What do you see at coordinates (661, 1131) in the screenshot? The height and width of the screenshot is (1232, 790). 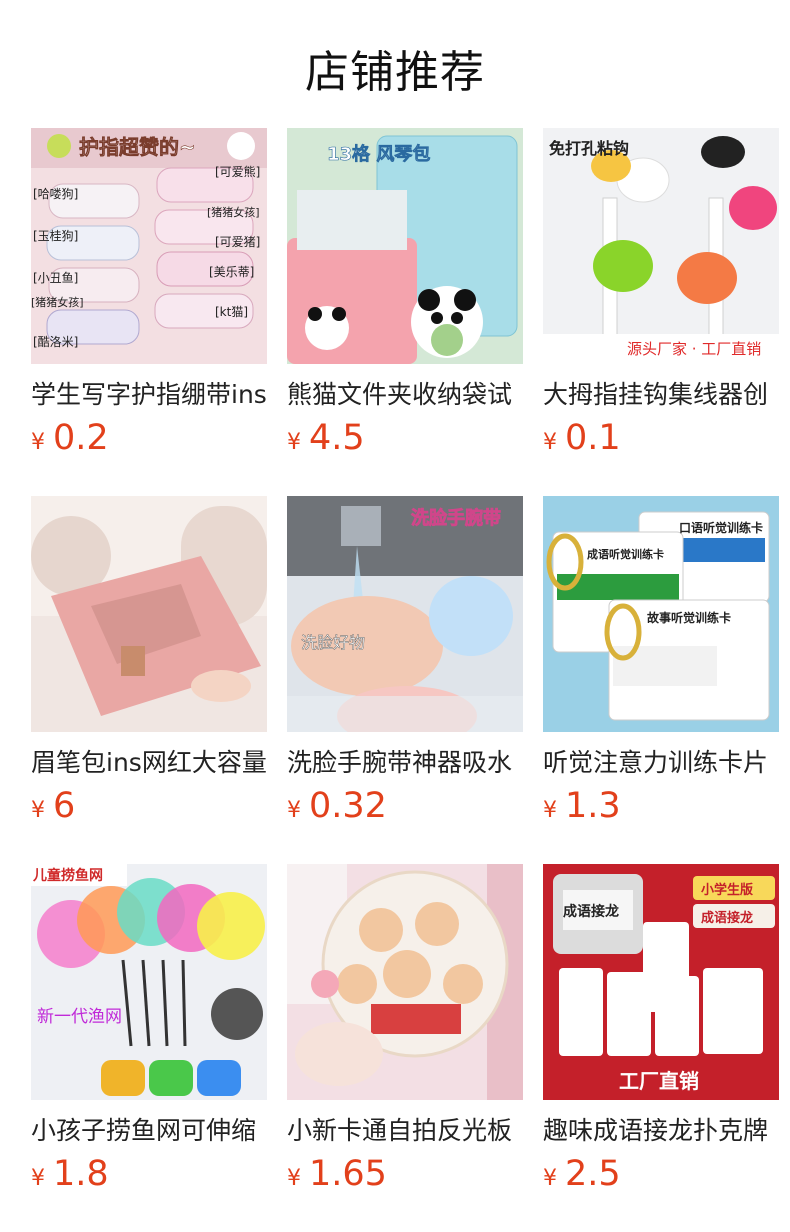 I see `product-title: 趣味成语接龙扑克牌` at bounding box center [661, 1131].